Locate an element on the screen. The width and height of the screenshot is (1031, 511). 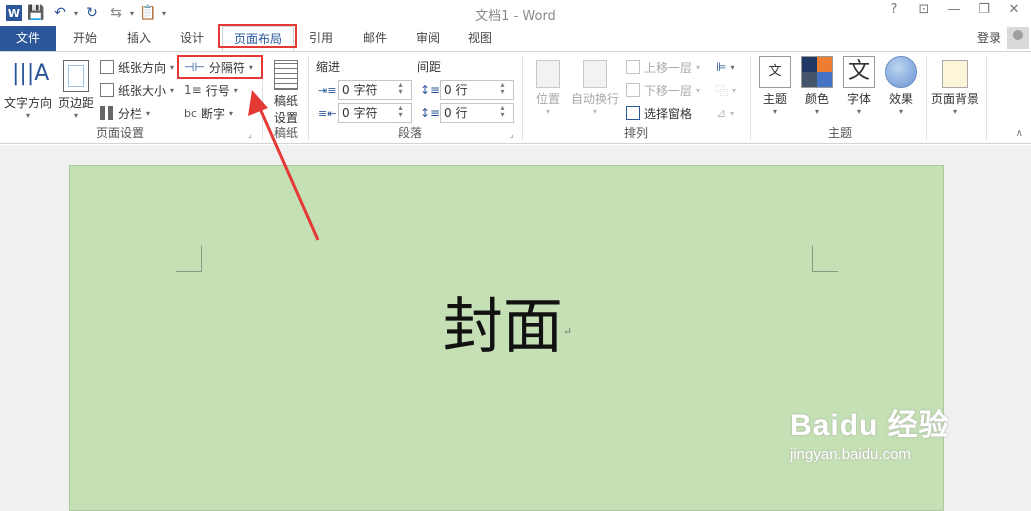
tab-references: 引用 is located at coordinates (321, 38).